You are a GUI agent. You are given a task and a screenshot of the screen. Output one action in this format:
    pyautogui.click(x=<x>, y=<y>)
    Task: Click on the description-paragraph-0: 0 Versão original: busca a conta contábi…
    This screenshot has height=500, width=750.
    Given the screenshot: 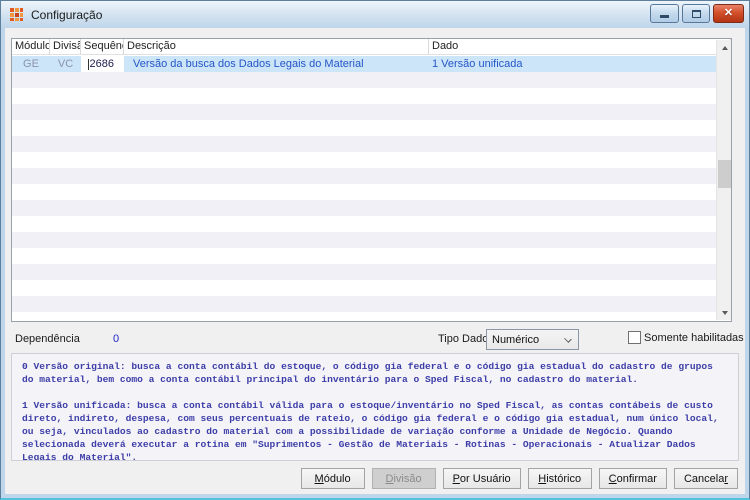 What is the action you would take?
    pyautogui.click(x=367, y=373)
    